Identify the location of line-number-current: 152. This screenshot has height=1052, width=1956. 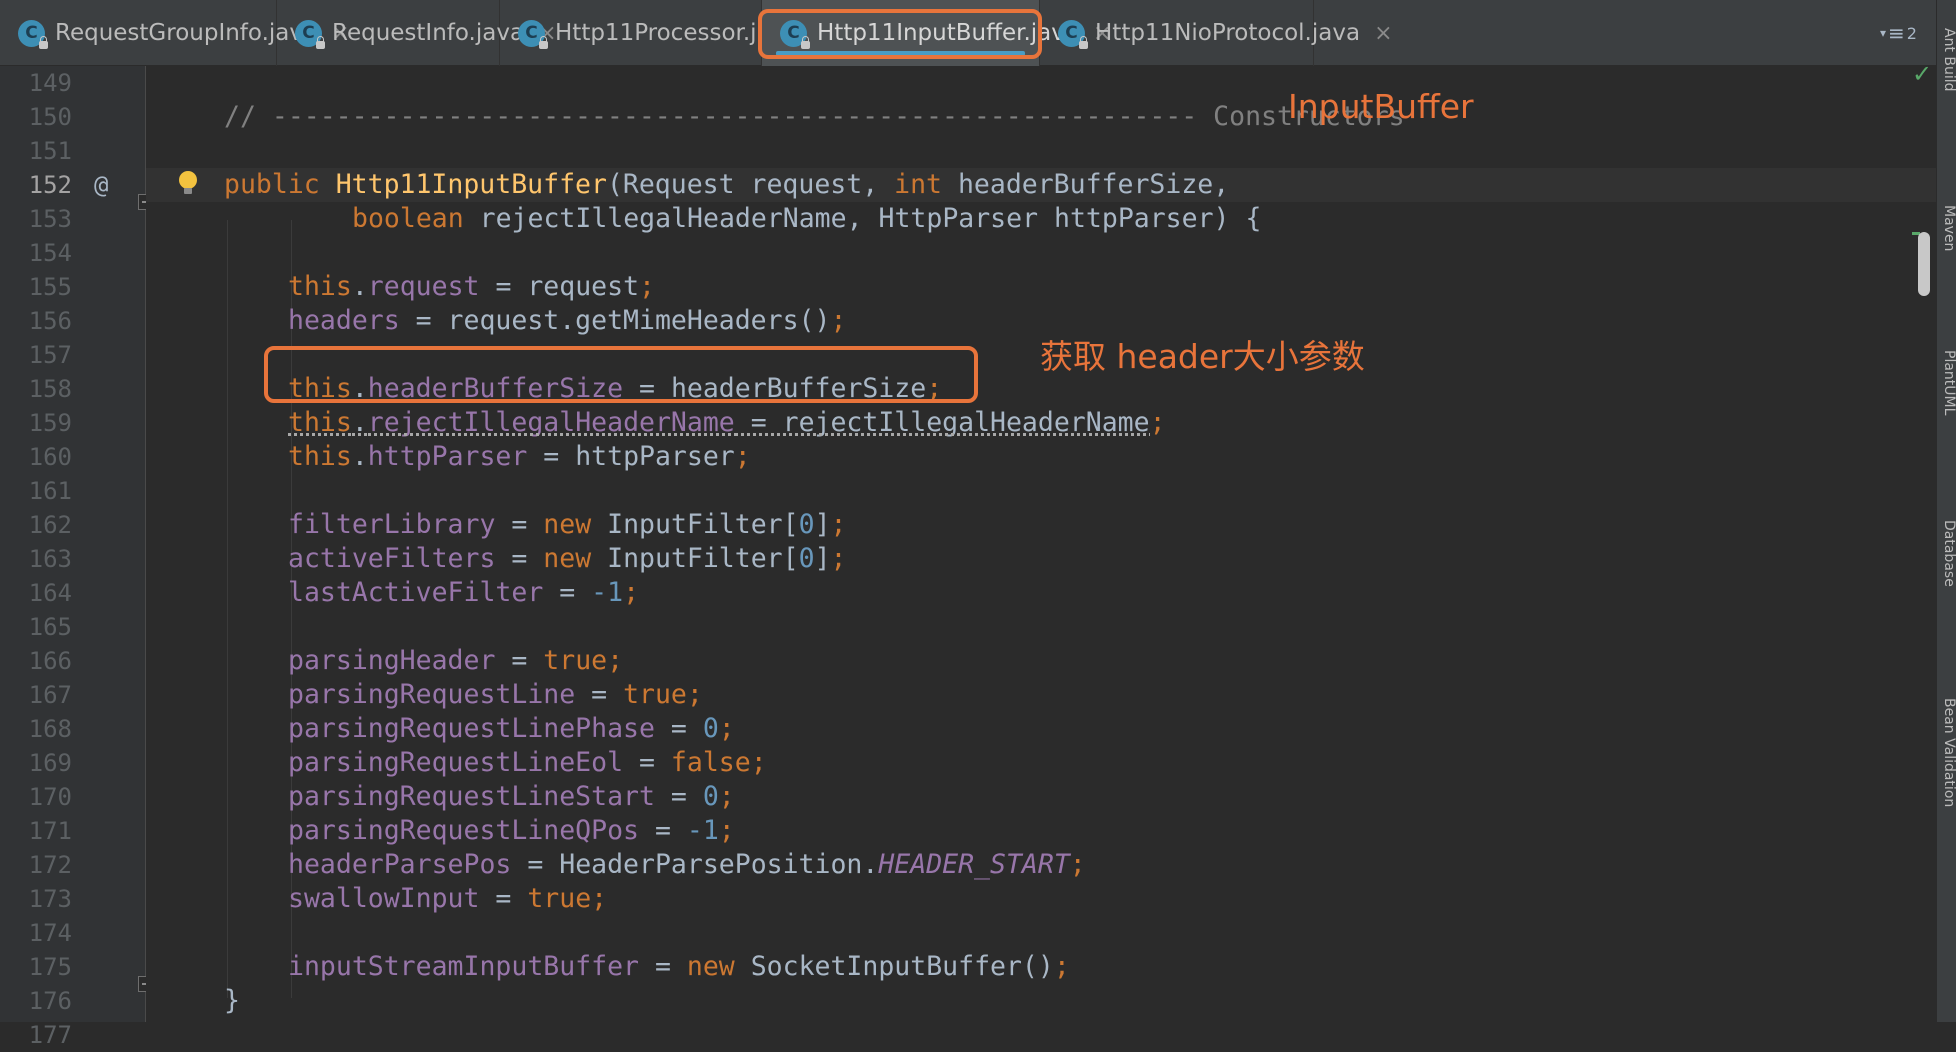
(50, 185).